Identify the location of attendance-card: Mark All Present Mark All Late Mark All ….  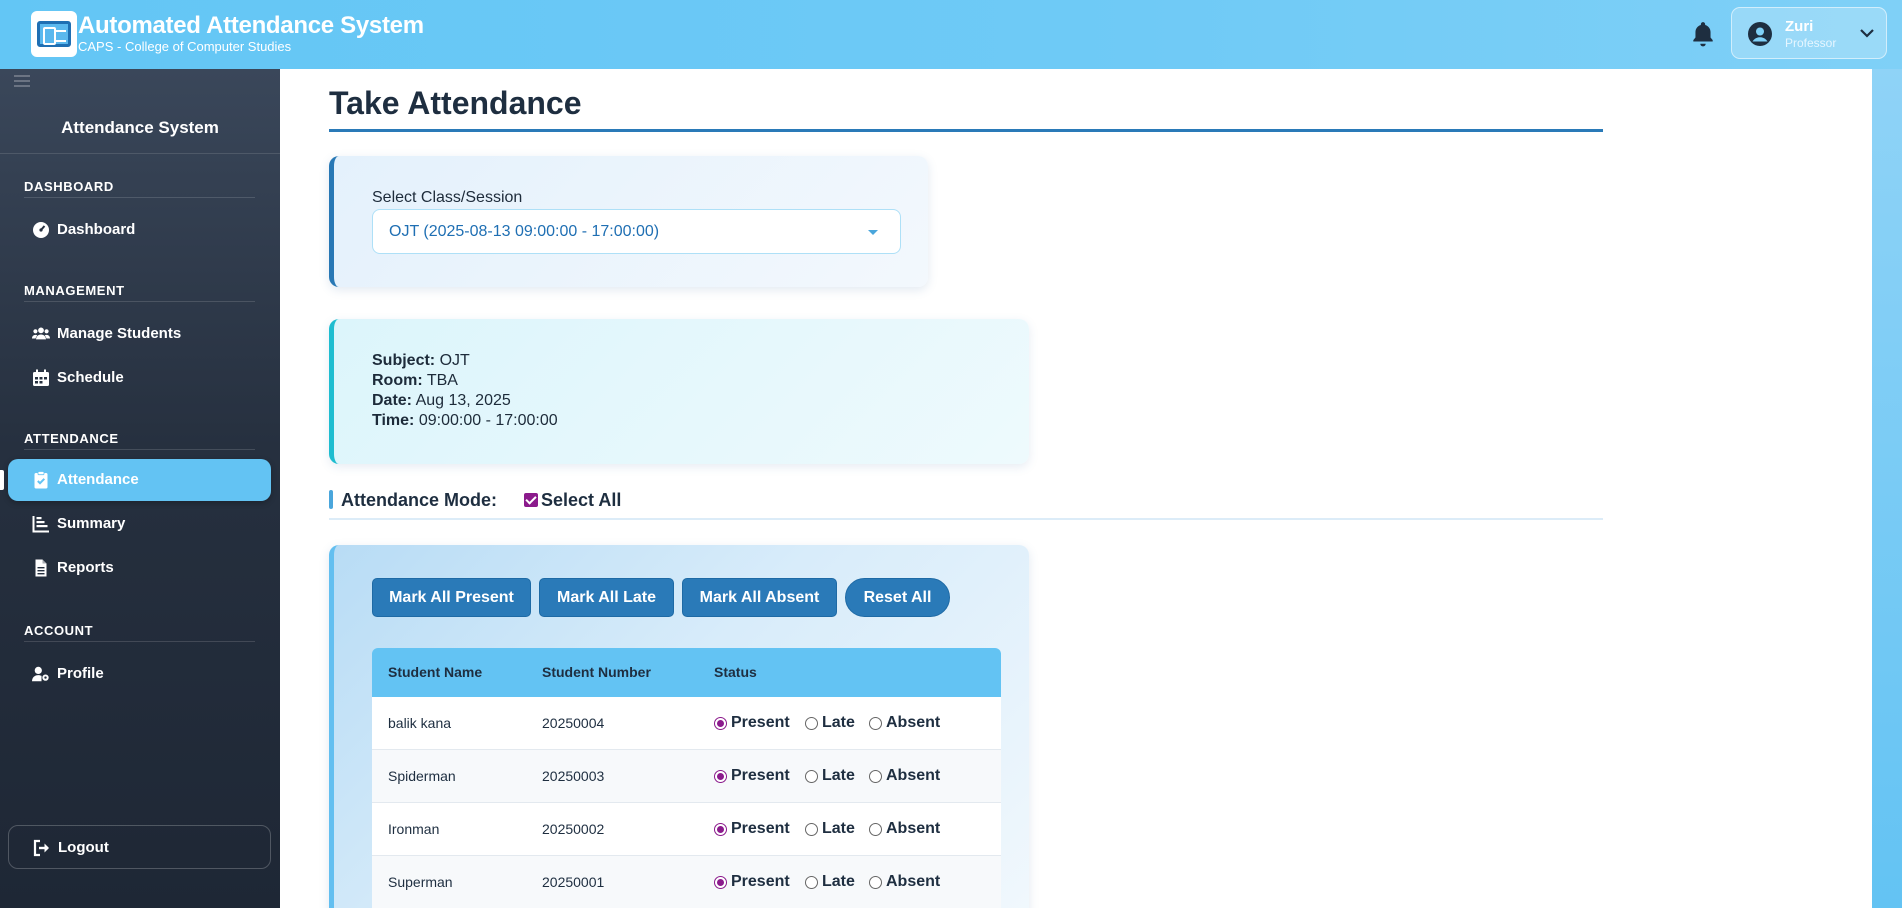
(679, 726).